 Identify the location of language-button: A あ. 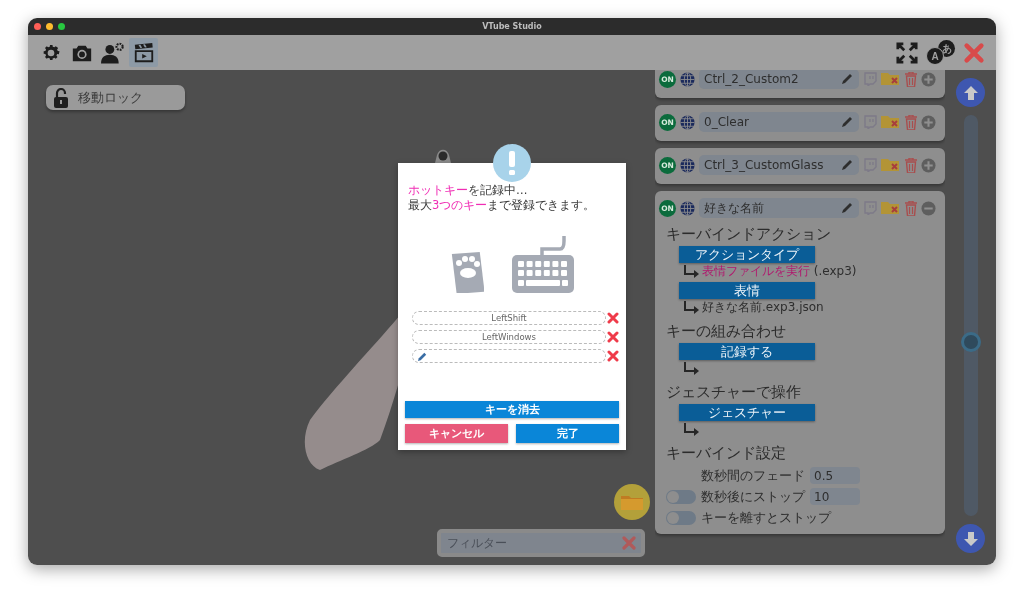
(940, 52).